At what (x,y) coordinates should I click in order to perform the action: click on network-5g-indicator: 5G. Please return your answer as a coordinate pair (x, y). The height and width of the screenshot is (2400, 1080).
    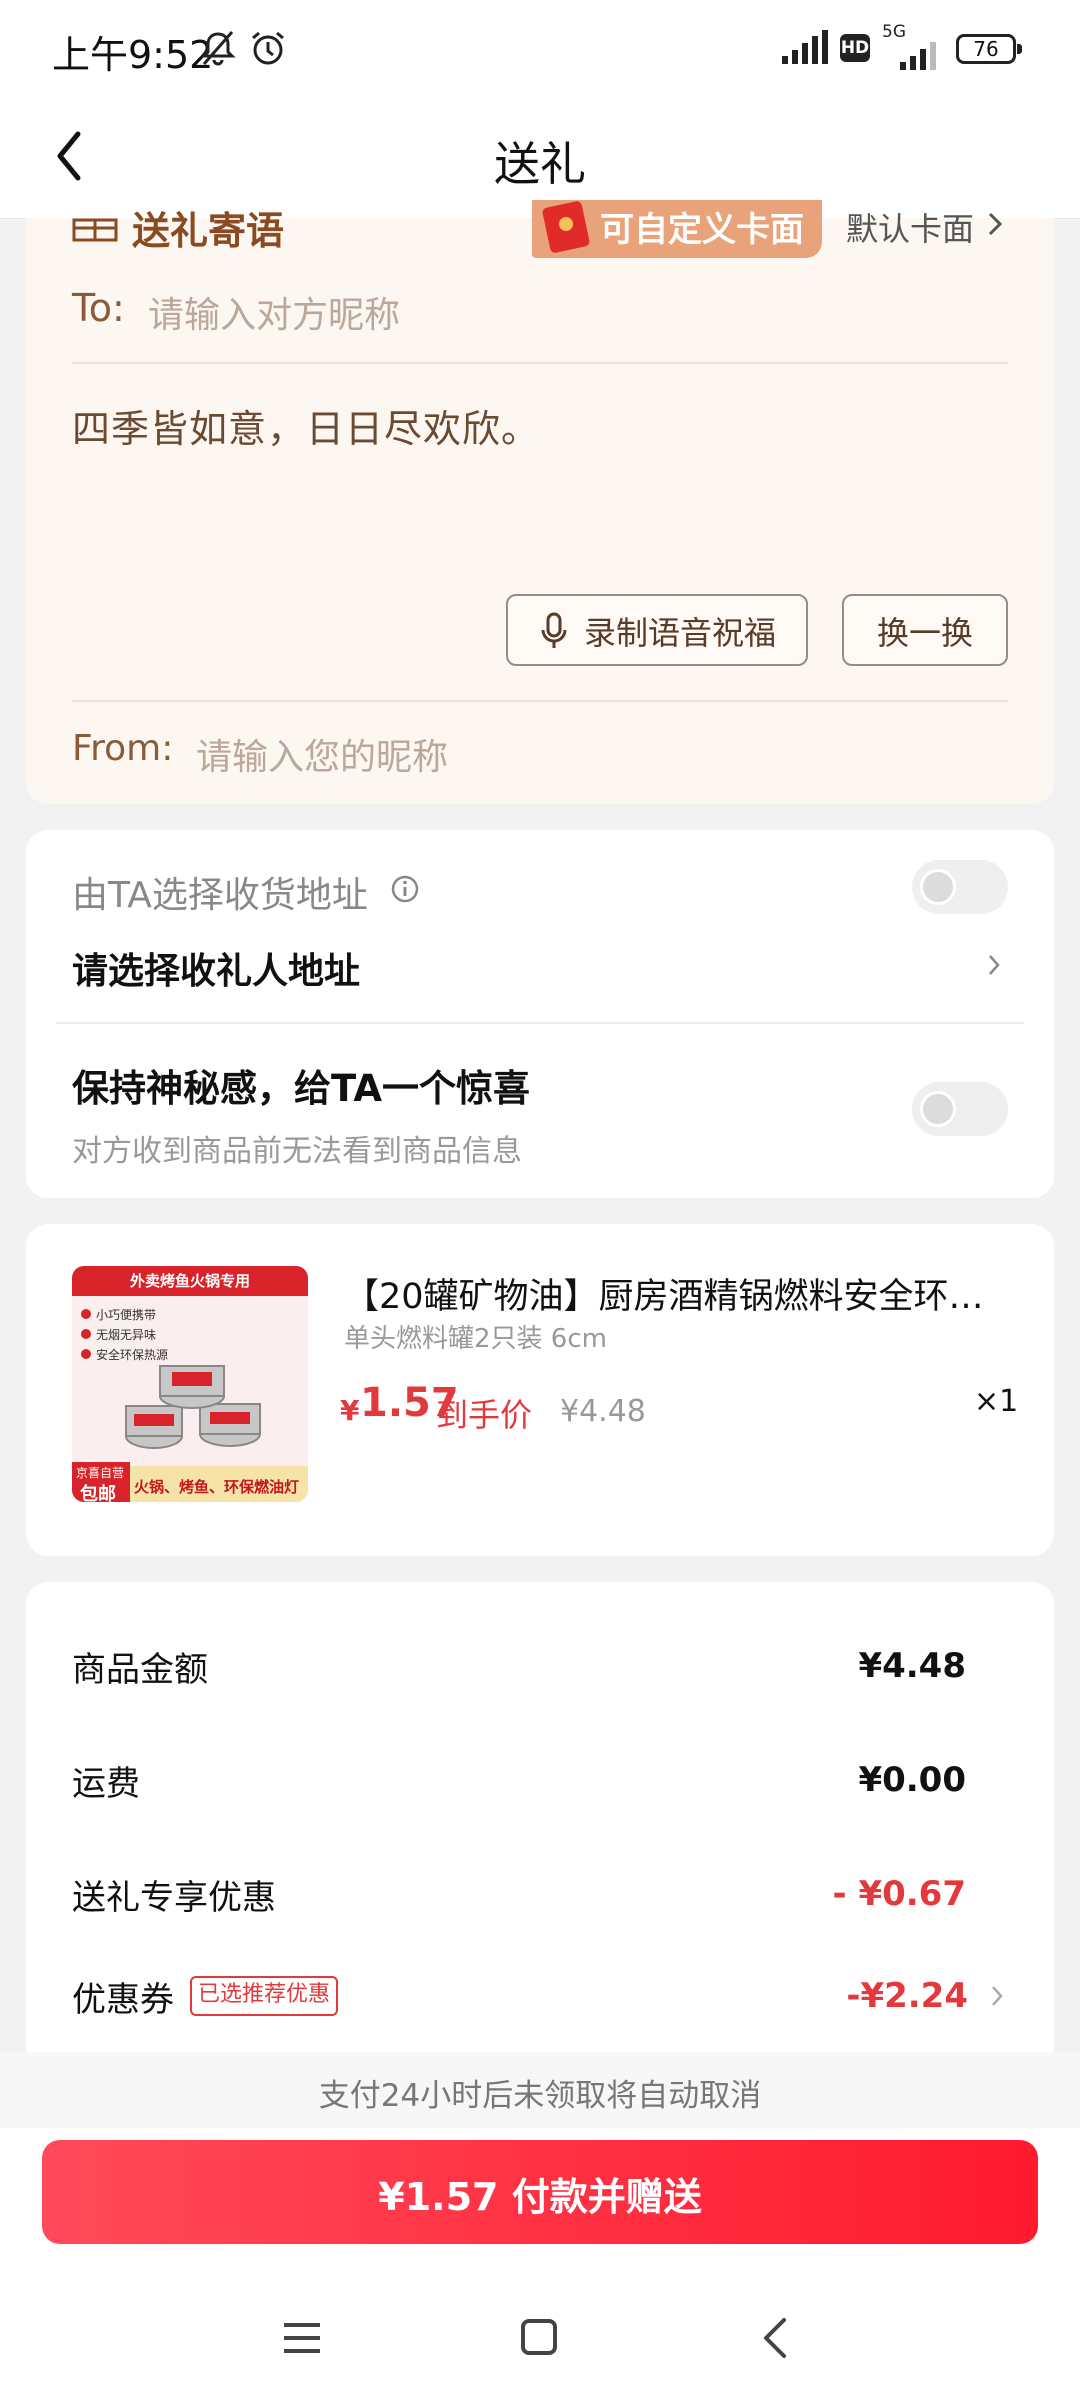
    Looking at the image, I should click on (912, 46).